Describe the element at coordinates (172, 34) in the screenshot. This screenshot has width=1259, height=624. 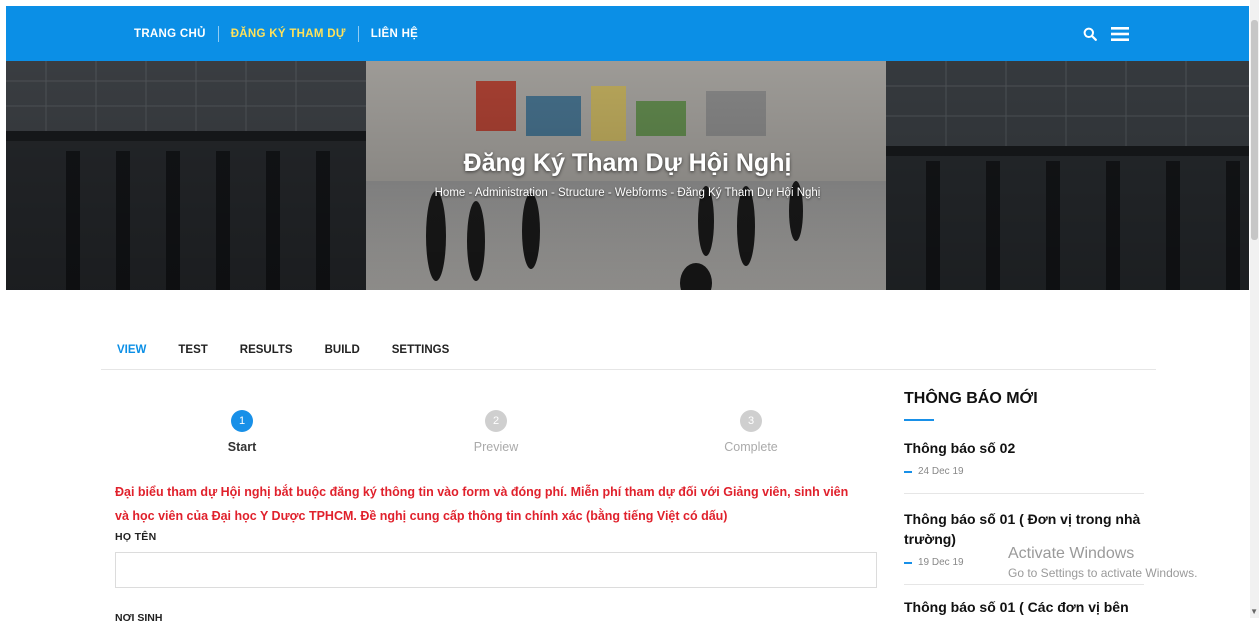
I see `nav-item-home: TRANG CHỦ` at that location.